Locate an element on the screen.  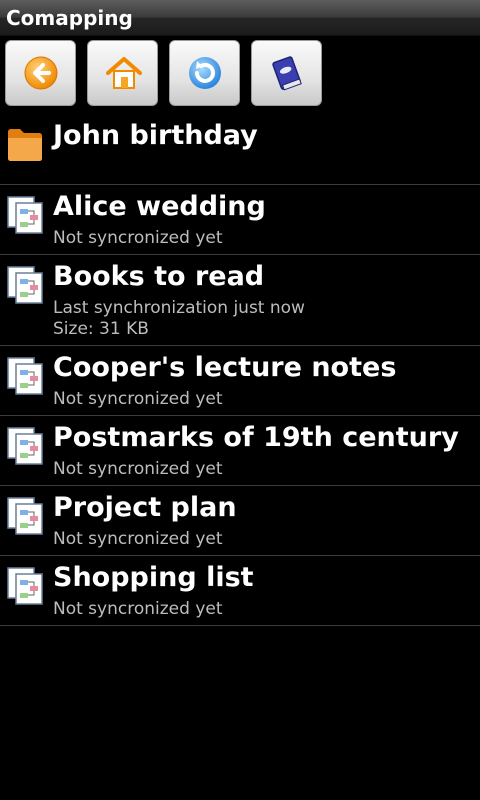
item-name: Books to read is located at coordinates (159, 276).